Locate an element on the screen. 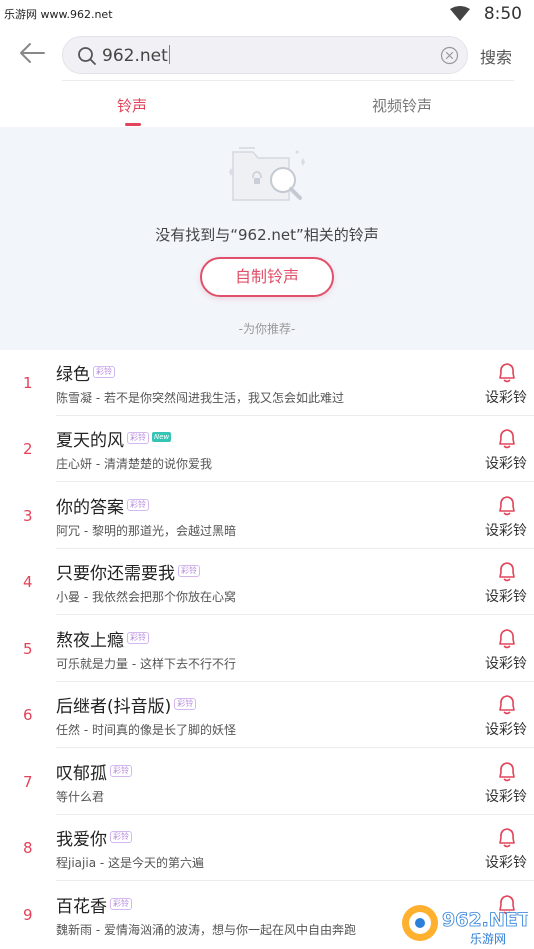  rank-number: 5 is located at coordinates (28, 649).